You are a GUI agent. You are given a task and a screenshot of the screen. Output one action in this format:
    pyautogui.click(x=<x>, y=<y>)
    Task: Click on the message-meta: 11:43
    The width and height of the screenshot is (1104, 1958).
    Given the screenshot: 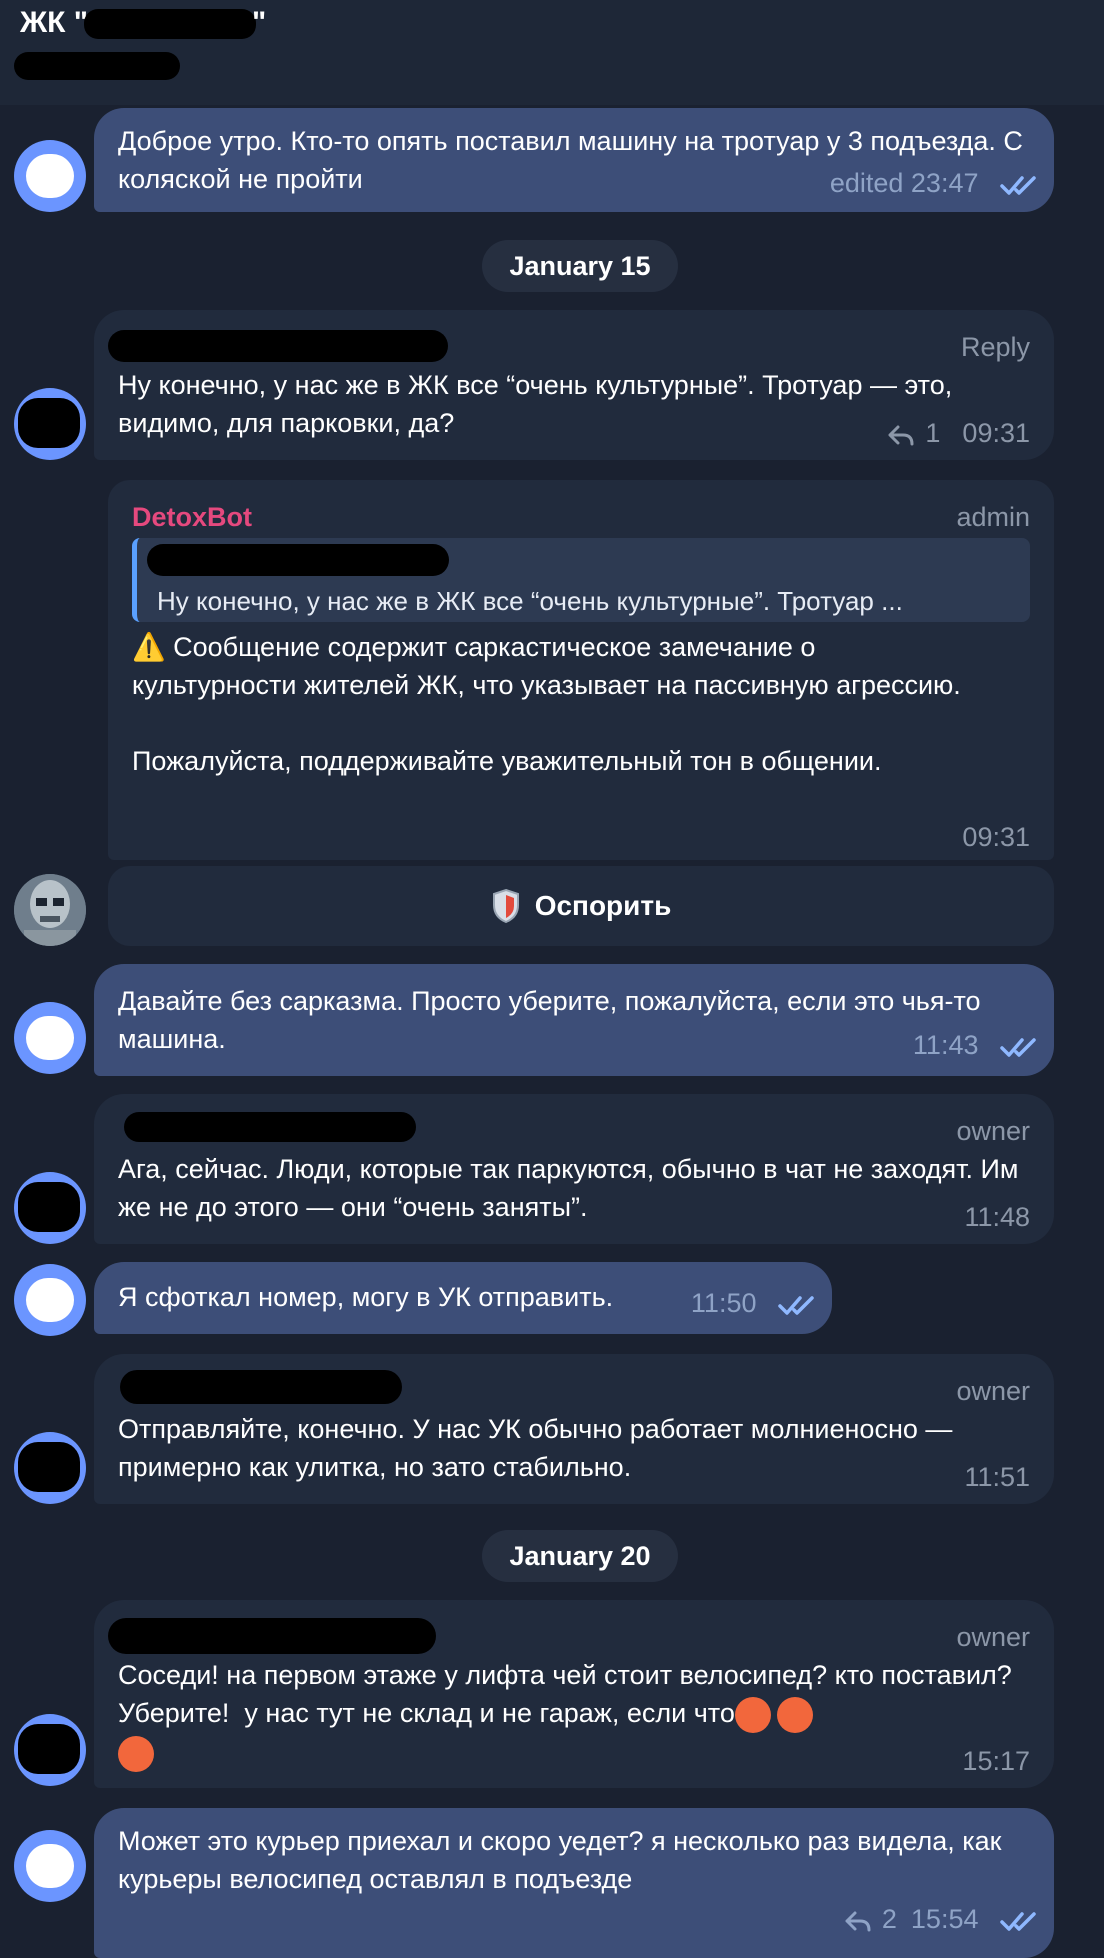 What is the action you would take?
    pyautogui.click(x=976, y=1045)
    